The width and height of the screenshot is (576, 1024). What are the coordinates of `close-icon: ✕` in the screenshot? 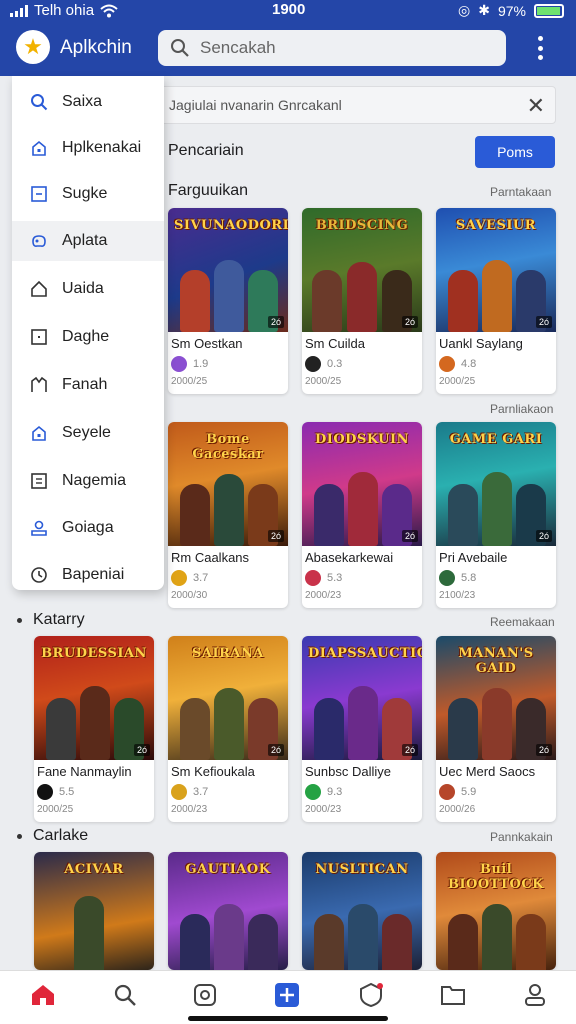 It's located at (536, 106).